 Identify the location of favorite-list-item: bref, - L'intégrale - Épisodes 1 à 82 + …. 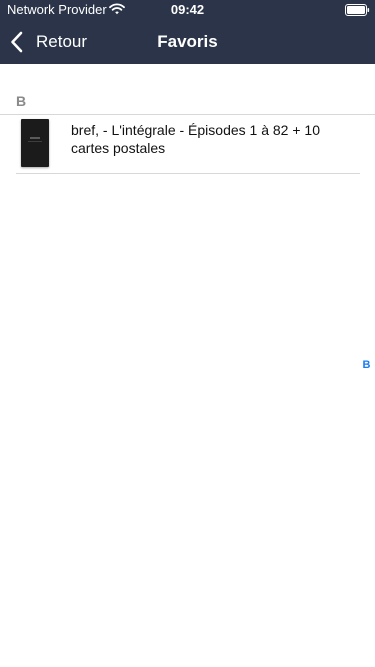
(188, 144).